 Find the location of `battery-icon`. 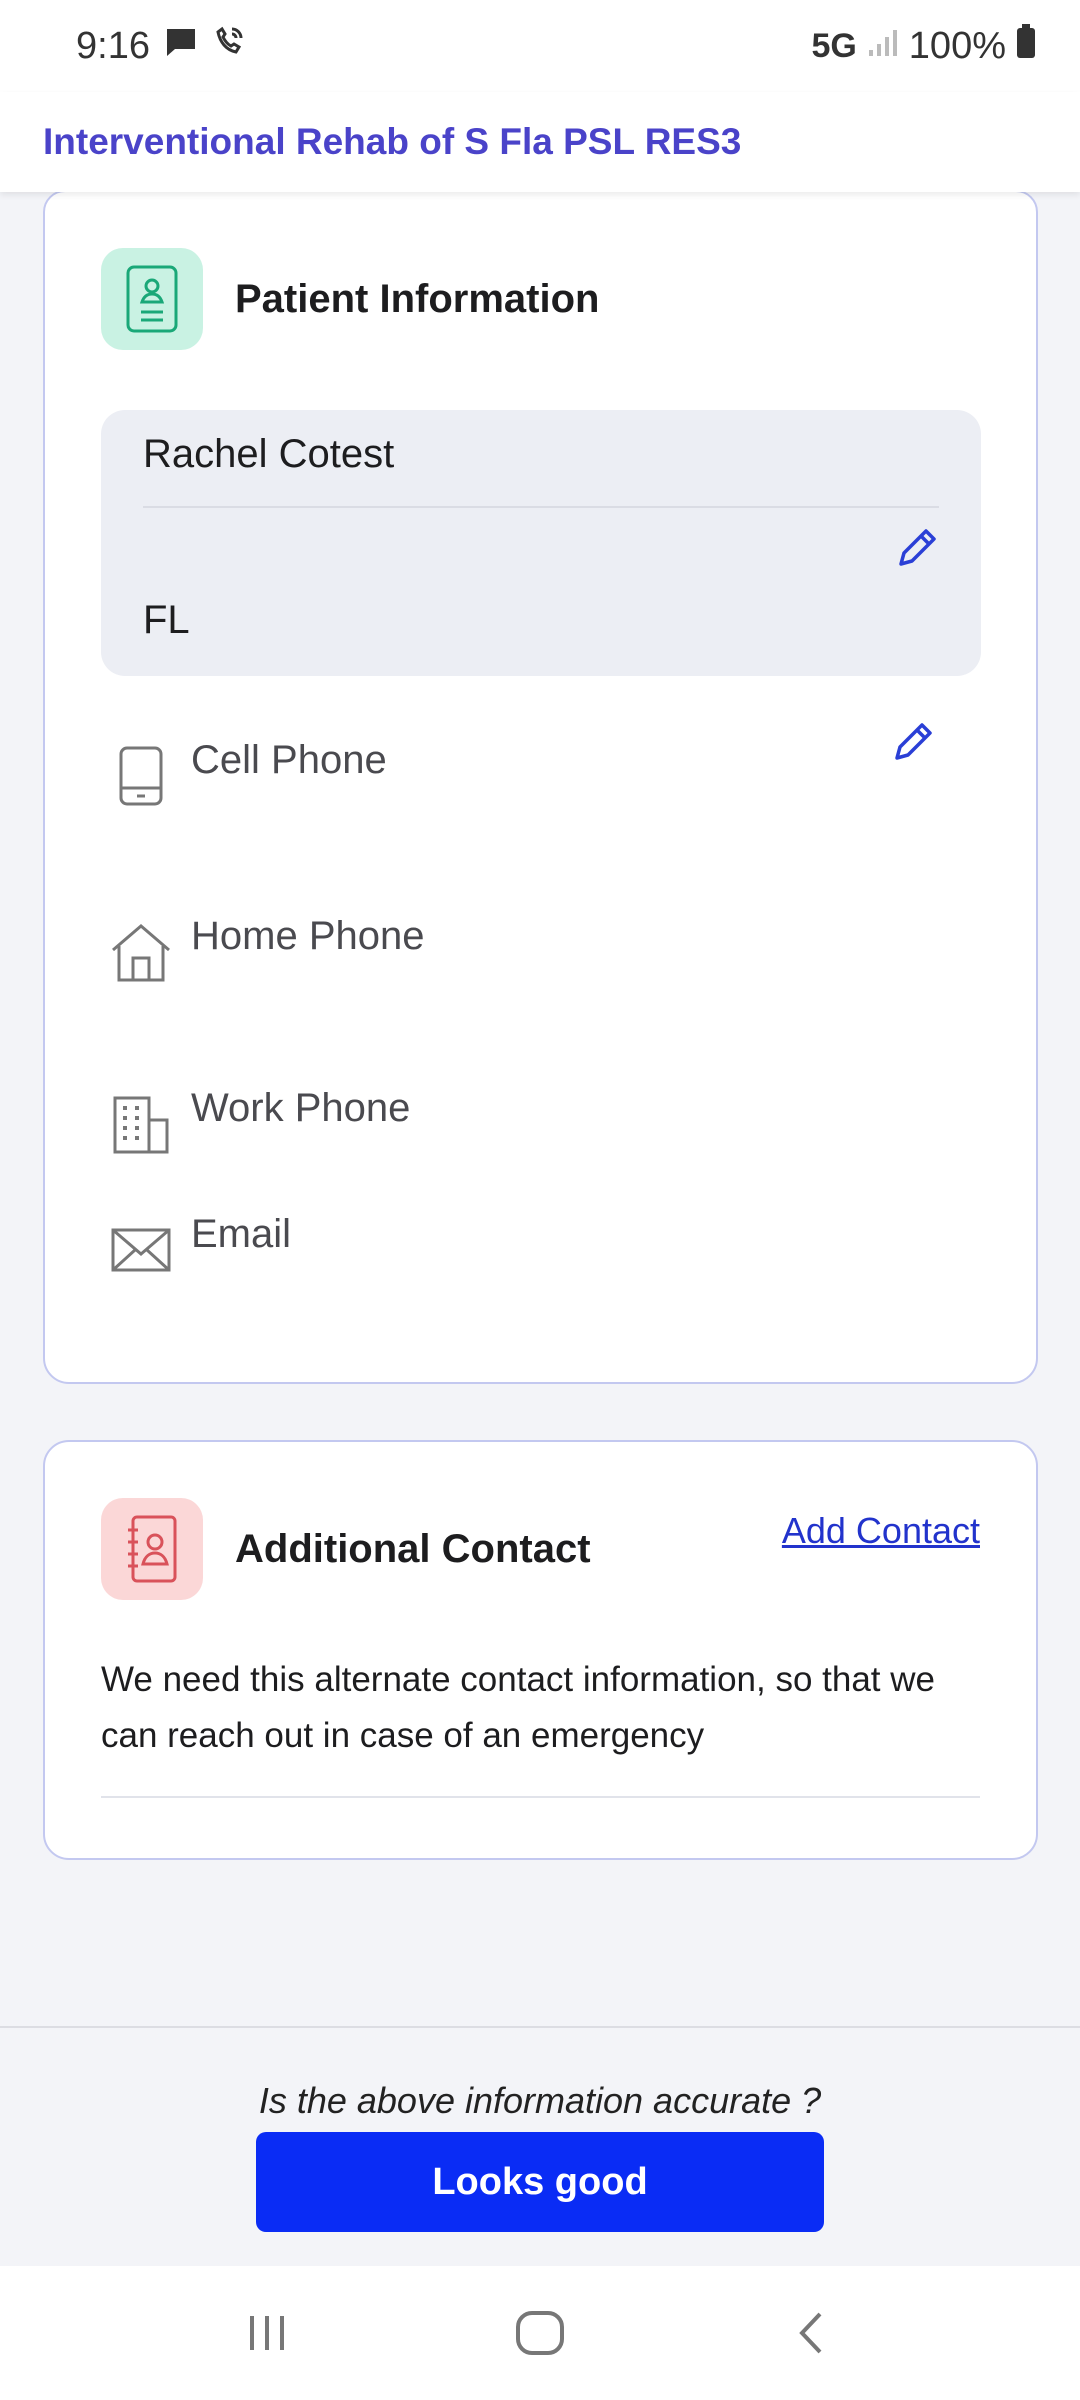

battery-icon is located at coordinates (1026, 46).